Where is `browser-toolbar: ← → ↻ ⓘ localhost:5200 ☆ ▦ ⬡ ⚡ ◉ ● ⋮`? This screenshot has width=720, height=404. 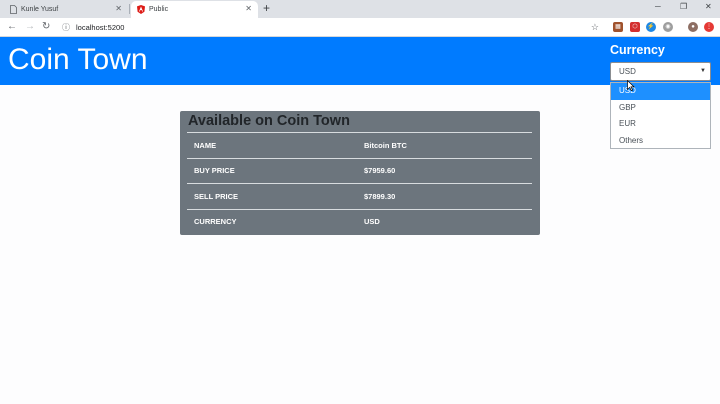 browser-toolbar: ← → ↻ ⓘ localhost:5200 ☆ ▦ ⬡ ⚡ ◉ ● ⋮ is located at coordinates (360, 27).